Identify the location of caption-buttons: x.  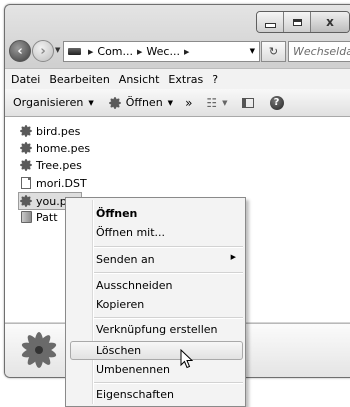
(303, 22).